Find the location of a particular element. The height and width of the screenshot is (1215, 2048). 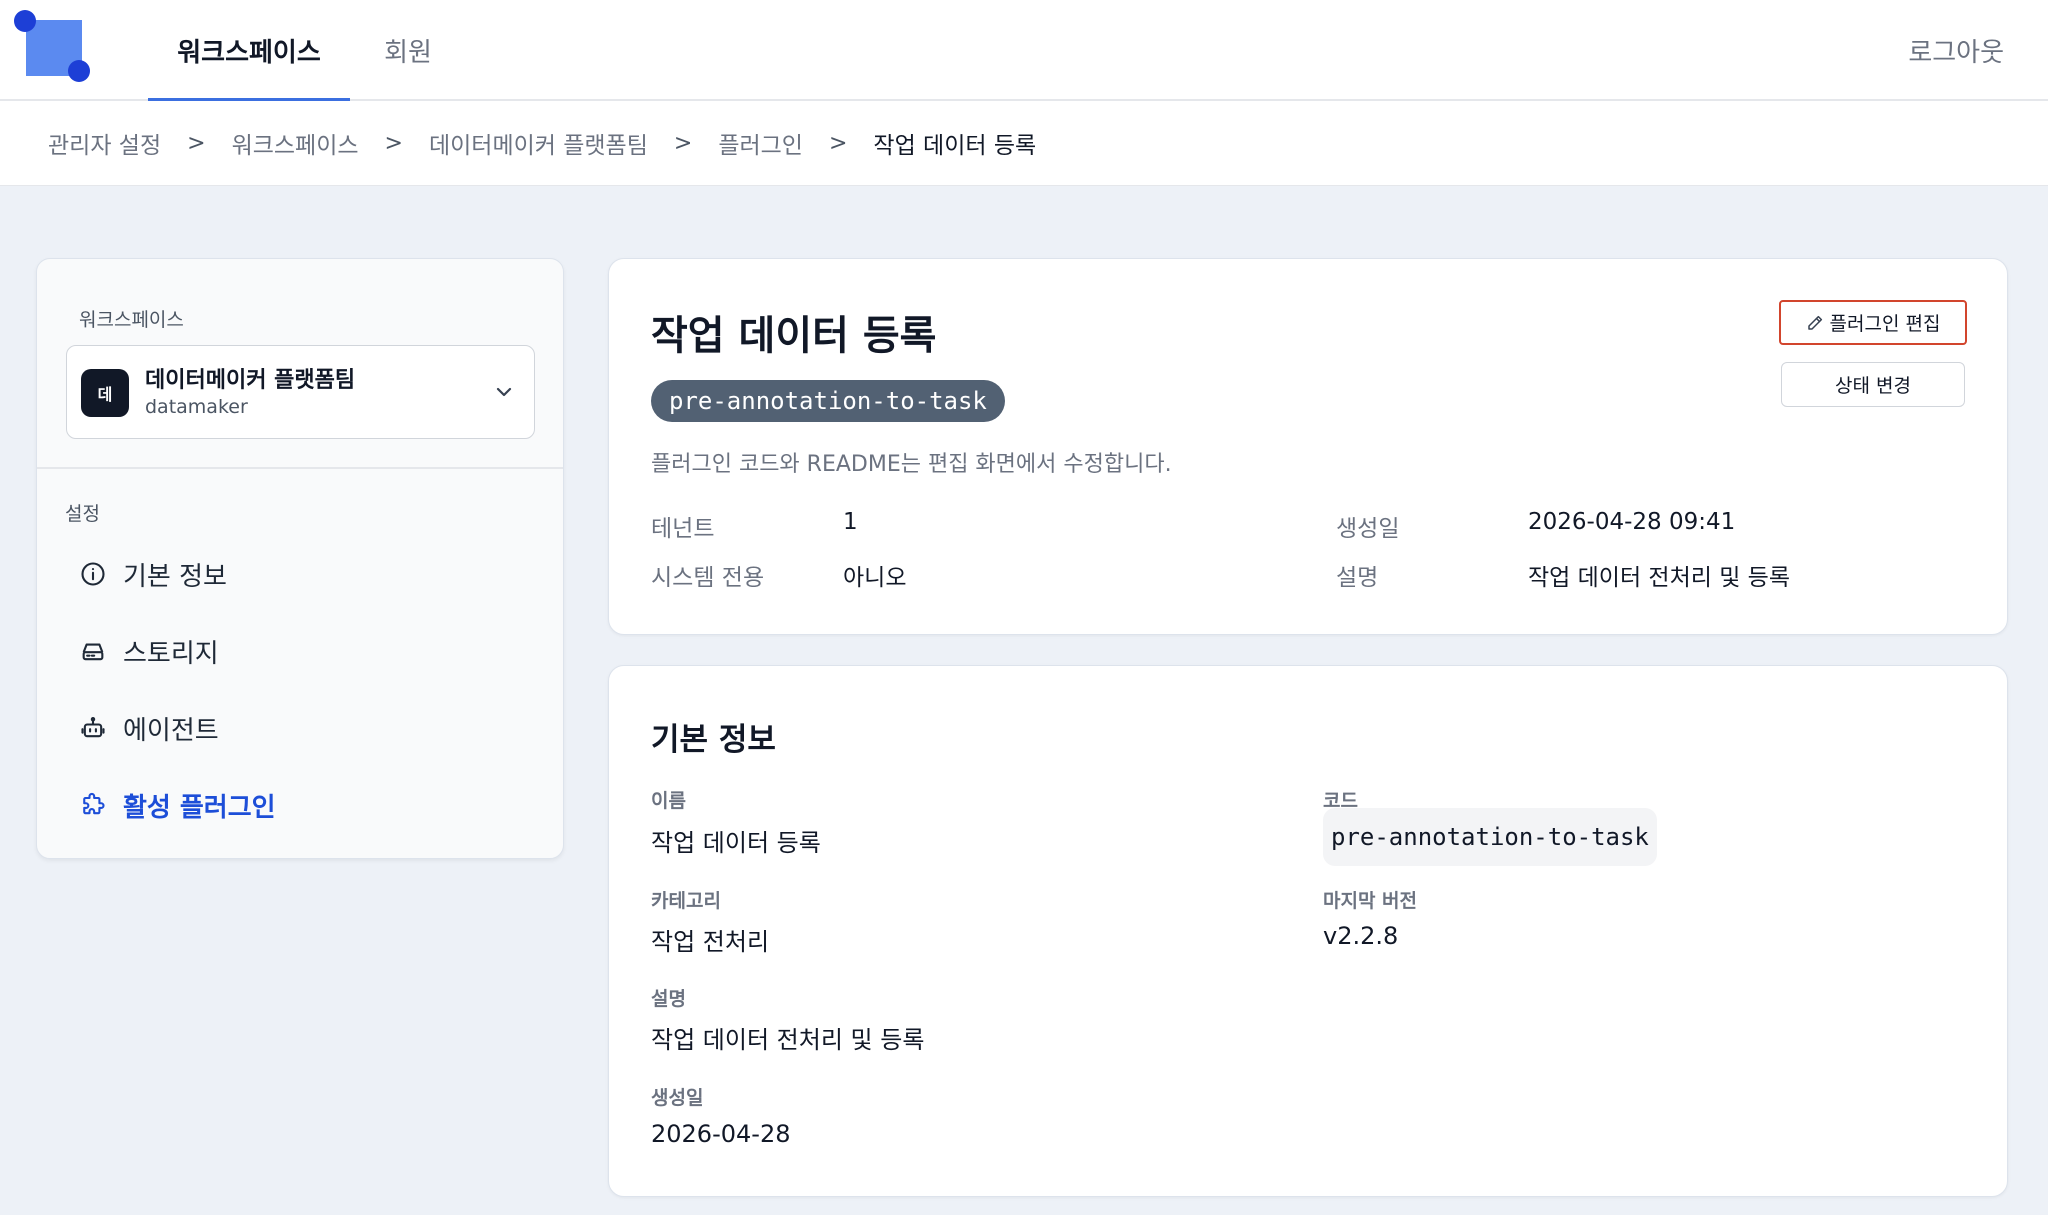

breadcrumb-admin-settings: 관리자 설정 is located at coordinates (104, 143).